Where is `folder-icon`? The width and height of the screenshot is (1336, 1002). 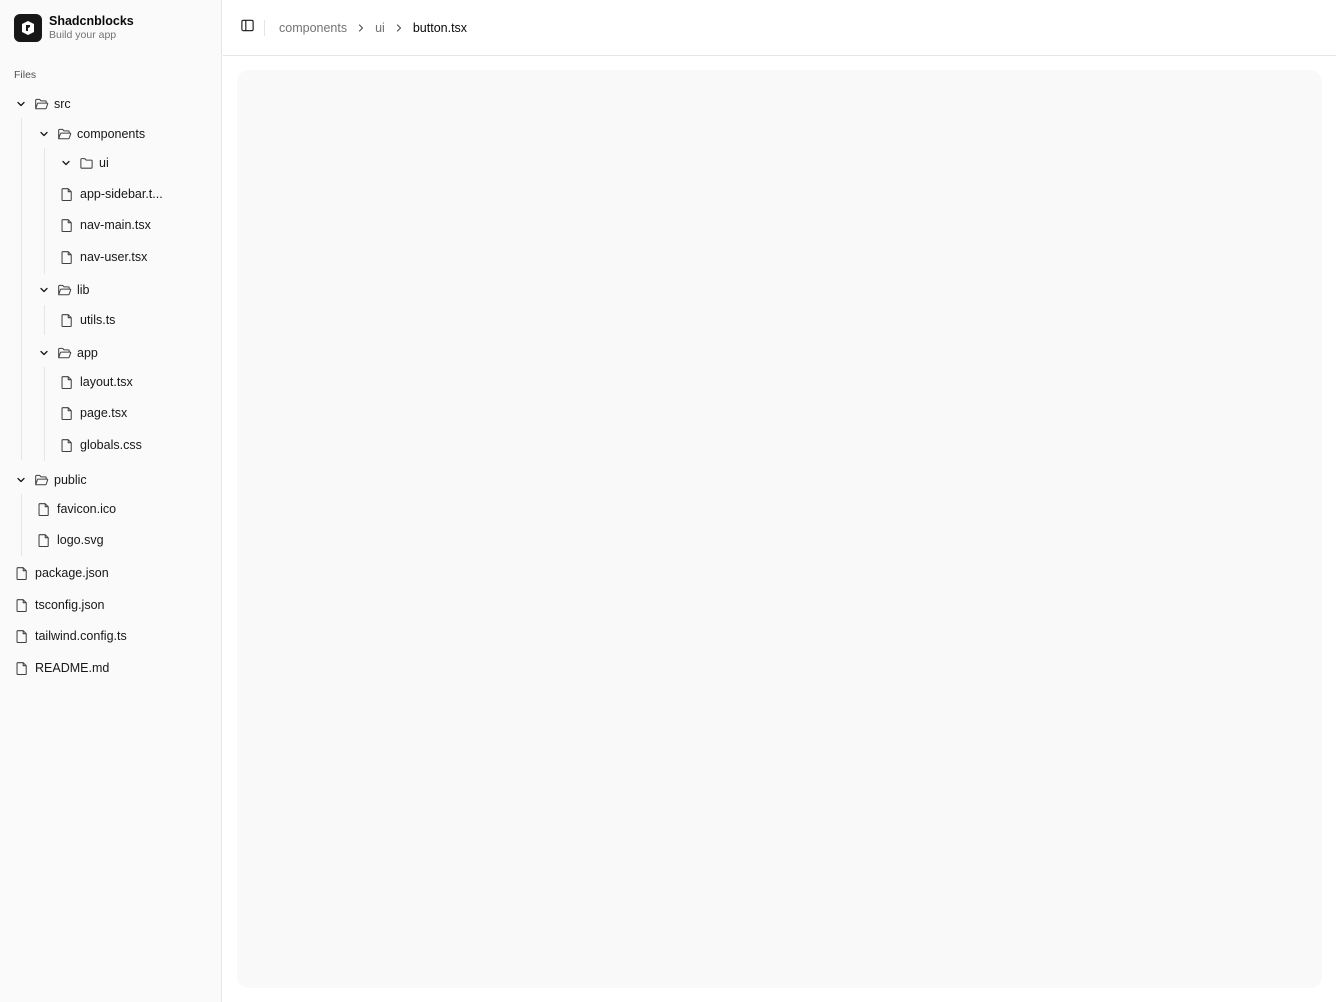
folder-icon is located at coordinates (86, 163).